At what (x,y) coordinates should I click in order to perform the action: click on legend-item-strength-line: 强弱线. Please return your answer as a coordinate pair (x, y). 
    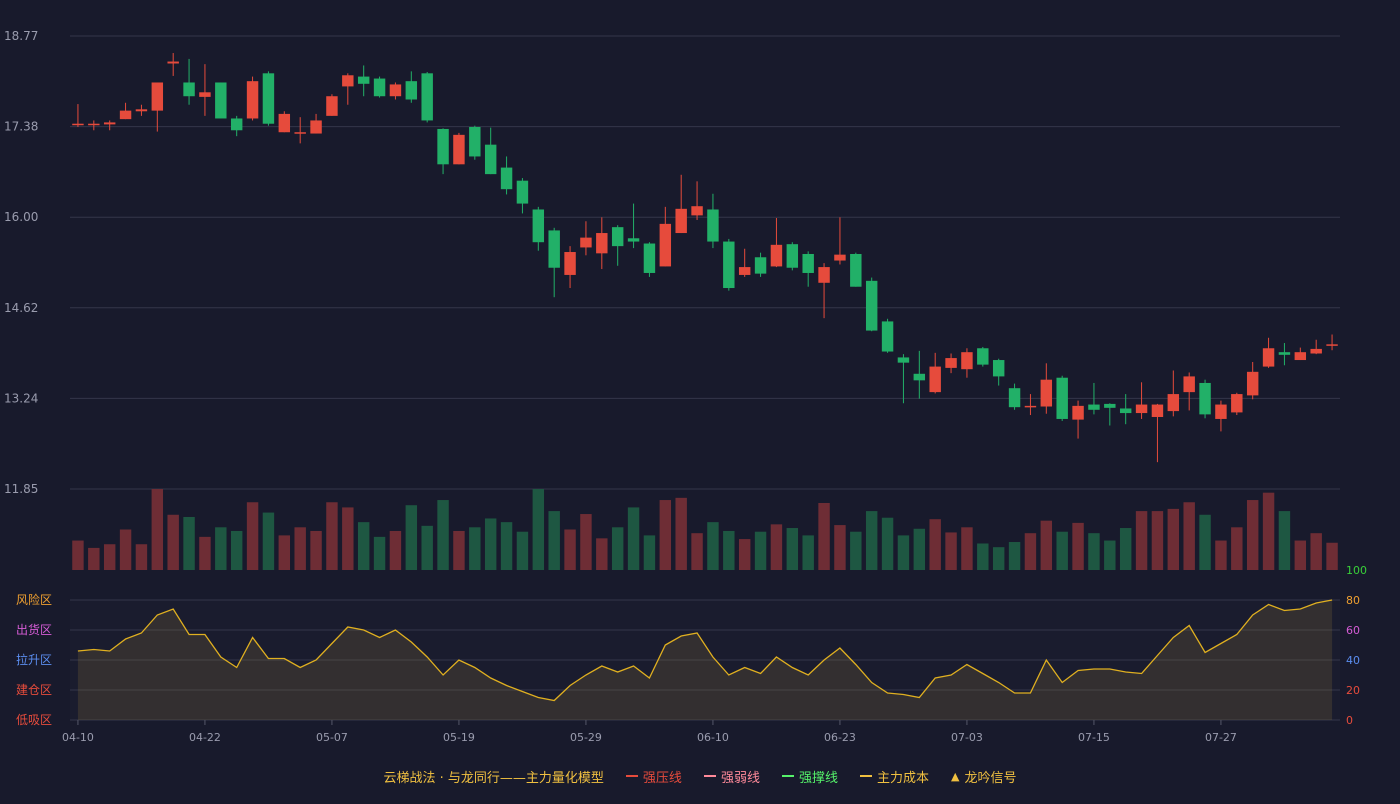
    Looking at the image, I should click on (731, 776).